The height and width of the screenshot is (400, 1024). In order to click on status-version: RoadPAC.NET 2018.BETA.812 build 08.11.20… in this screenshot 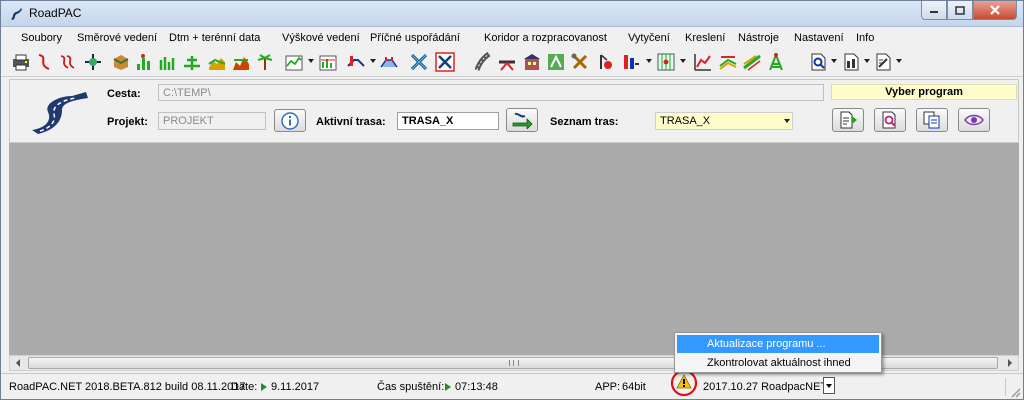, I will do `click(127, 387)`.